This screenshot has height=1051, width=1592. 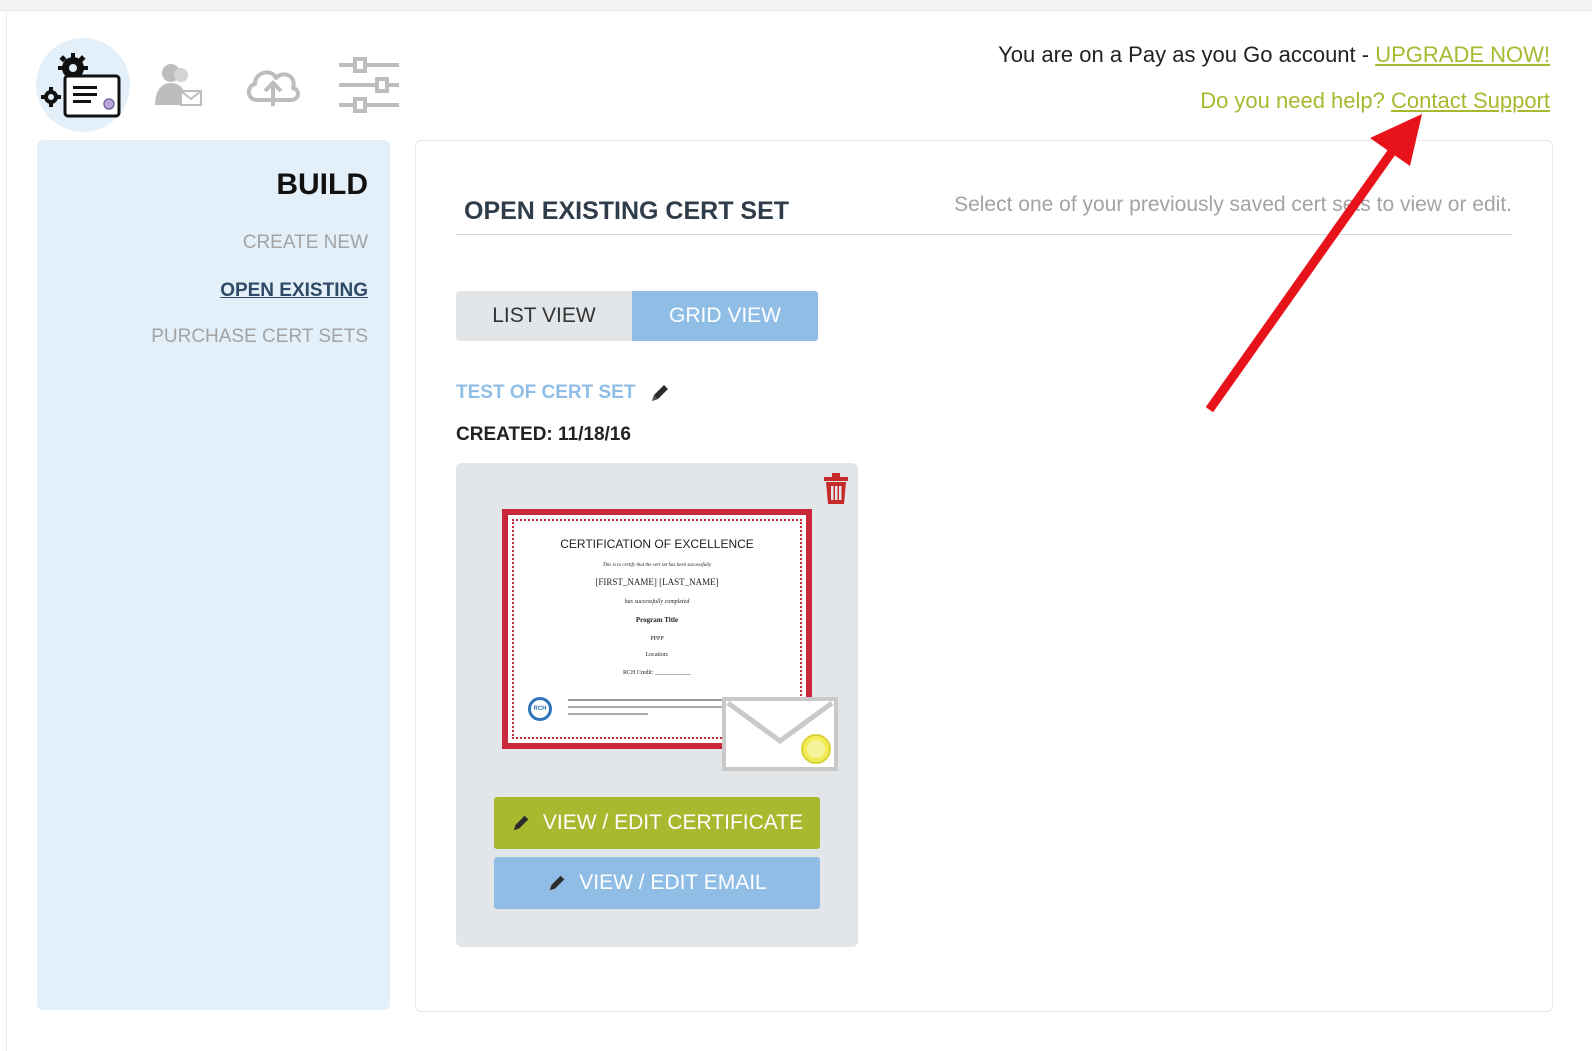 I want to click on cert-set-name-text: TEST OF CERT SET, so click(x=545, y=393).